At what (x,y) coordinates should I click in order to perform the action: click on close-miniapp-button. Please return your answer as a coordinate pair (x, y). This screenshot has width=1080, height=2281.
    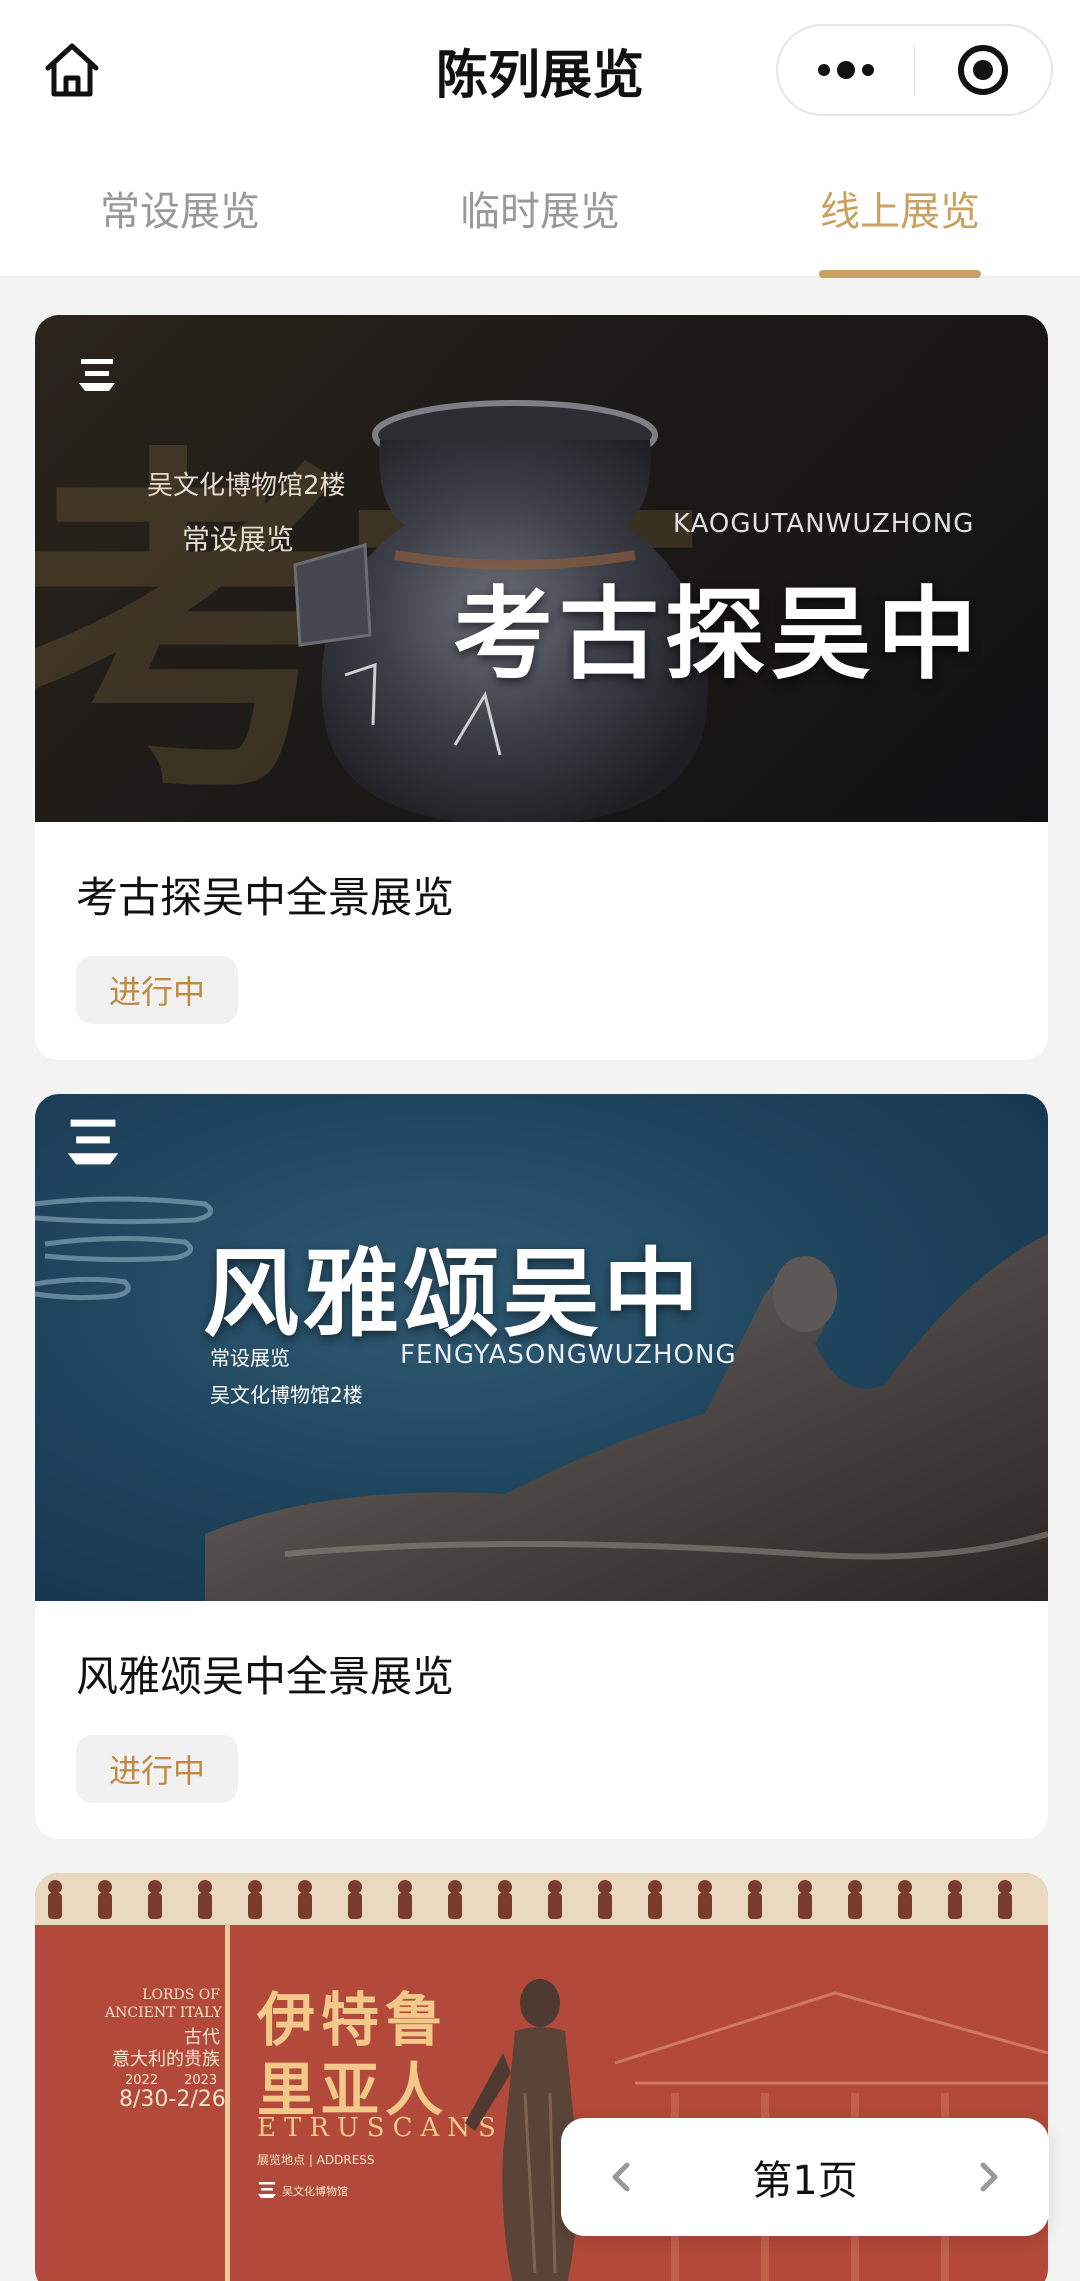
    Looking at the image, I should click on (983, 70).